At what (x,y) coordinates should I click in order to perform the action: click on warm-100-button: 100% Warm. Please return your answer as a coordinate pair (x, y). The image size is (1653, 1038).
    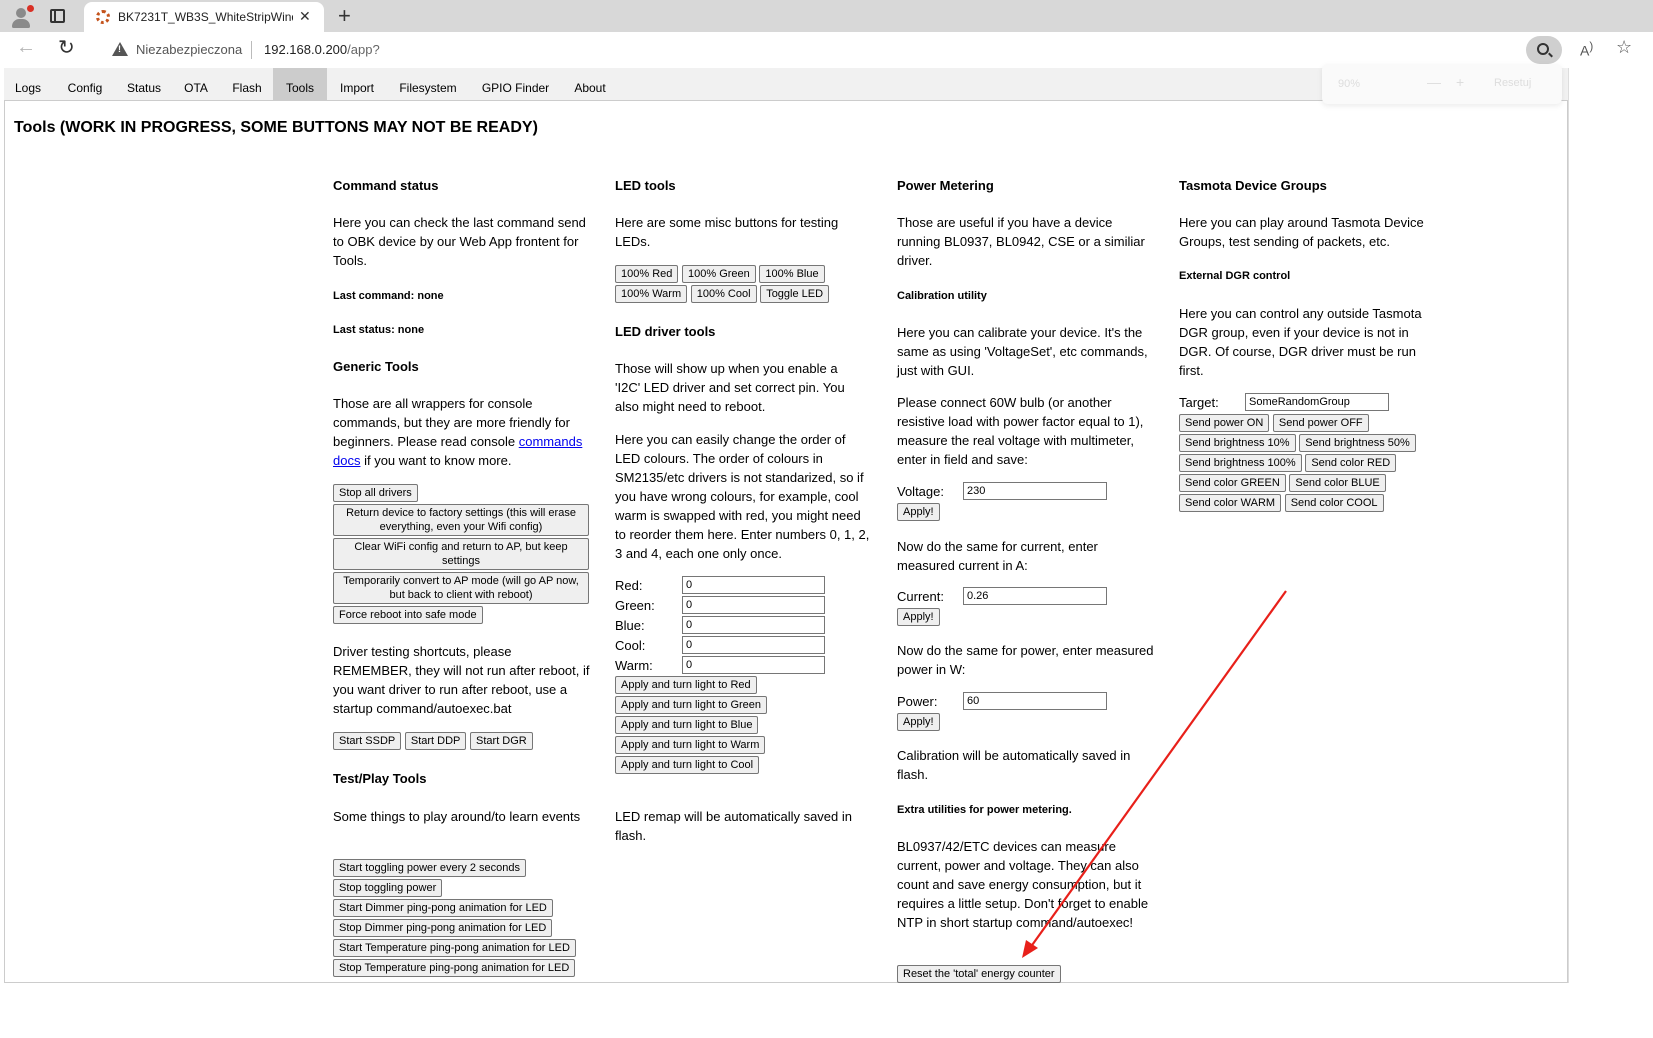
    Looking at the image, I should click on (651, 294).